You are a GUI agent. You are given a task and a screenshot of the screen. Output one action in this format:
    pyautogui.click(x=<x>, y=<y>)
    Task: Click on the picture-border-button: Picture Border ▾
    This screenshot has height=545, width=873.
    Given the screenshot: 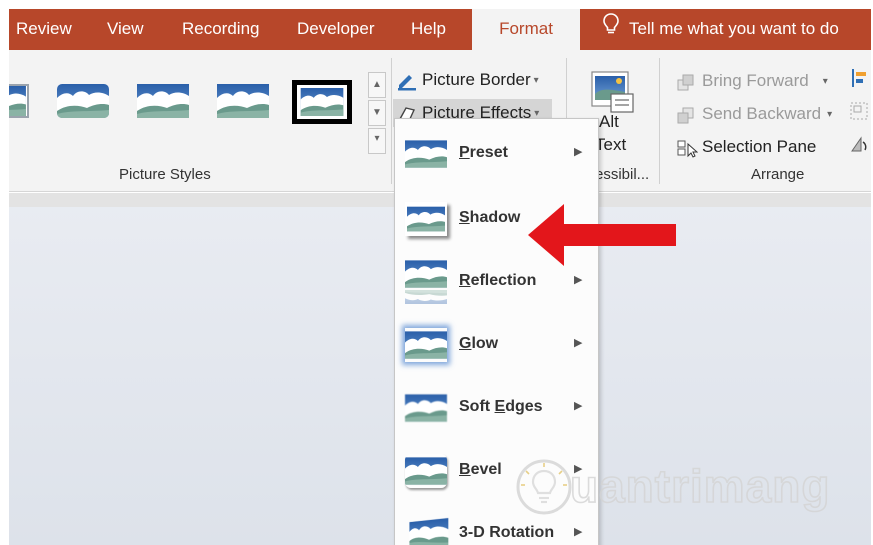 What is the action you would take?
    pyautogui.click(x=467, y=80)
    